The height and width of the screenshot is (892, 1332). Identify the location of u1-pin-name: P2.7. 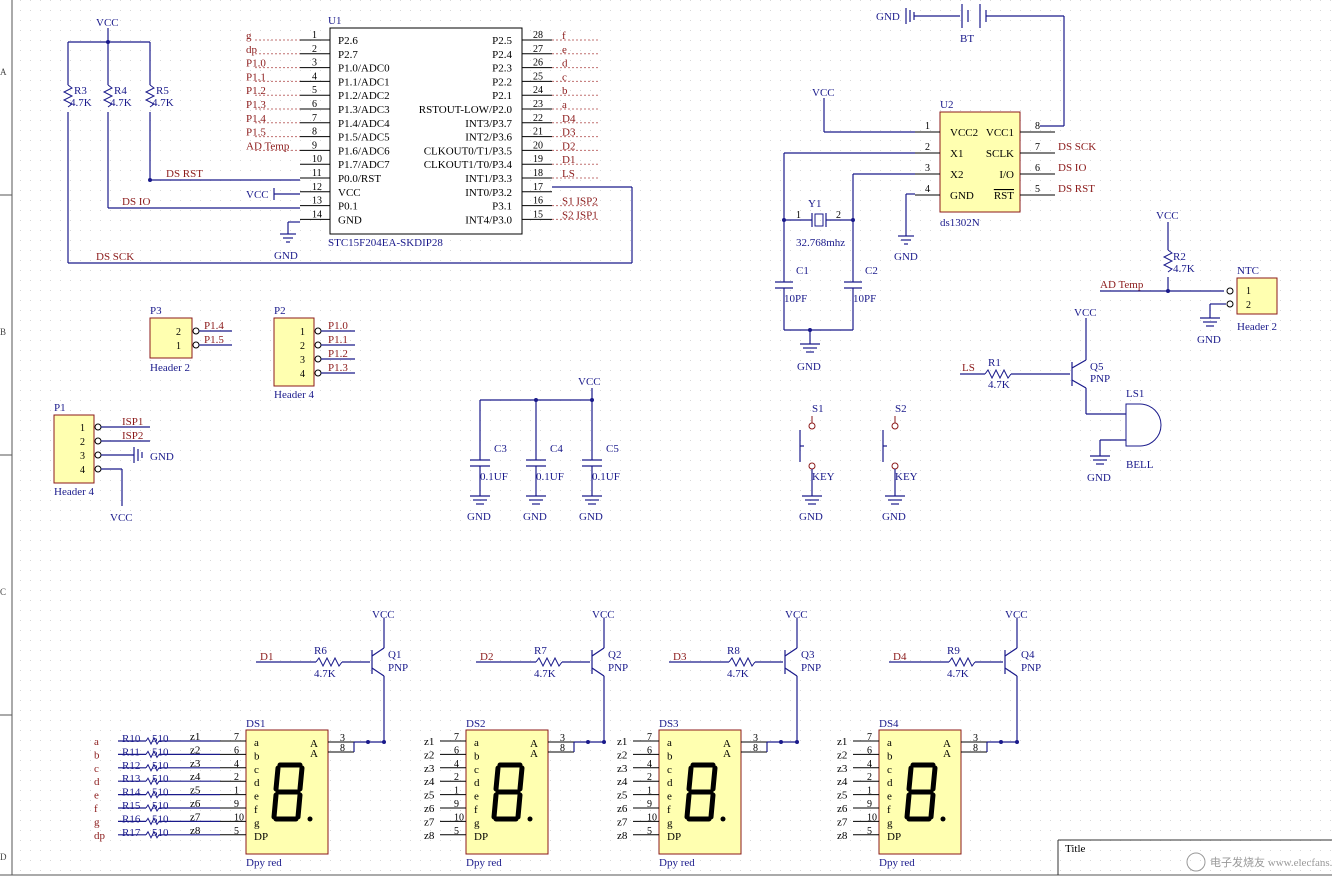
(348, 55).